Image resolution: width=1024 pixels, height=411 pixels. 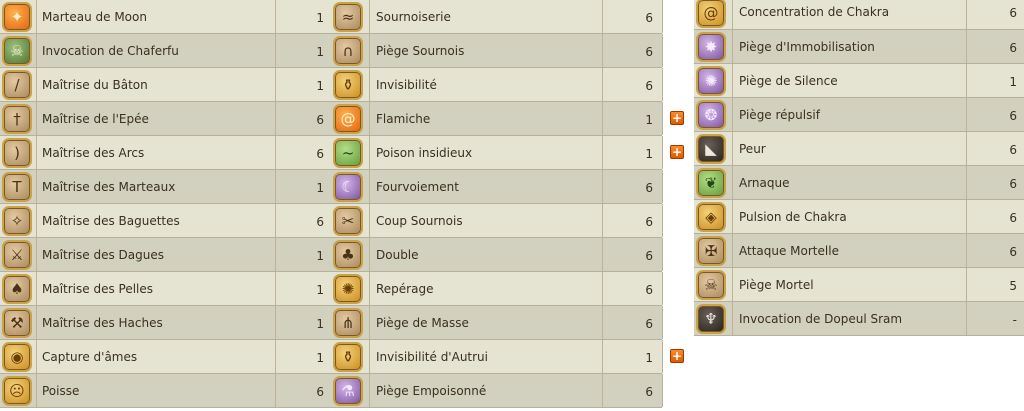 I want to click on bad-luck-icon: ☹, so click(x=17, y=391).